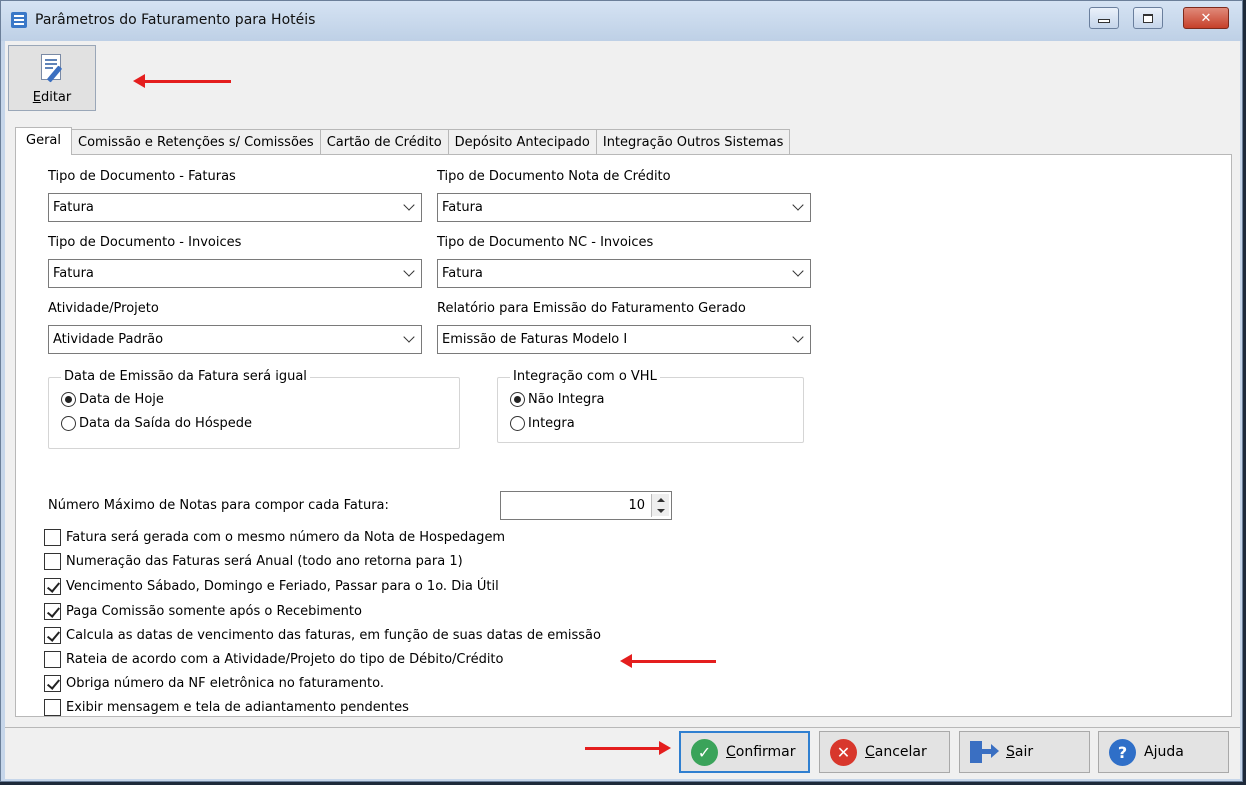 This screenshot has height=785, width=1246. What do you see at coordinates (1122, 752) in the screenshot?
I see `help-icon: ?` at bounding box center [1122, 752].